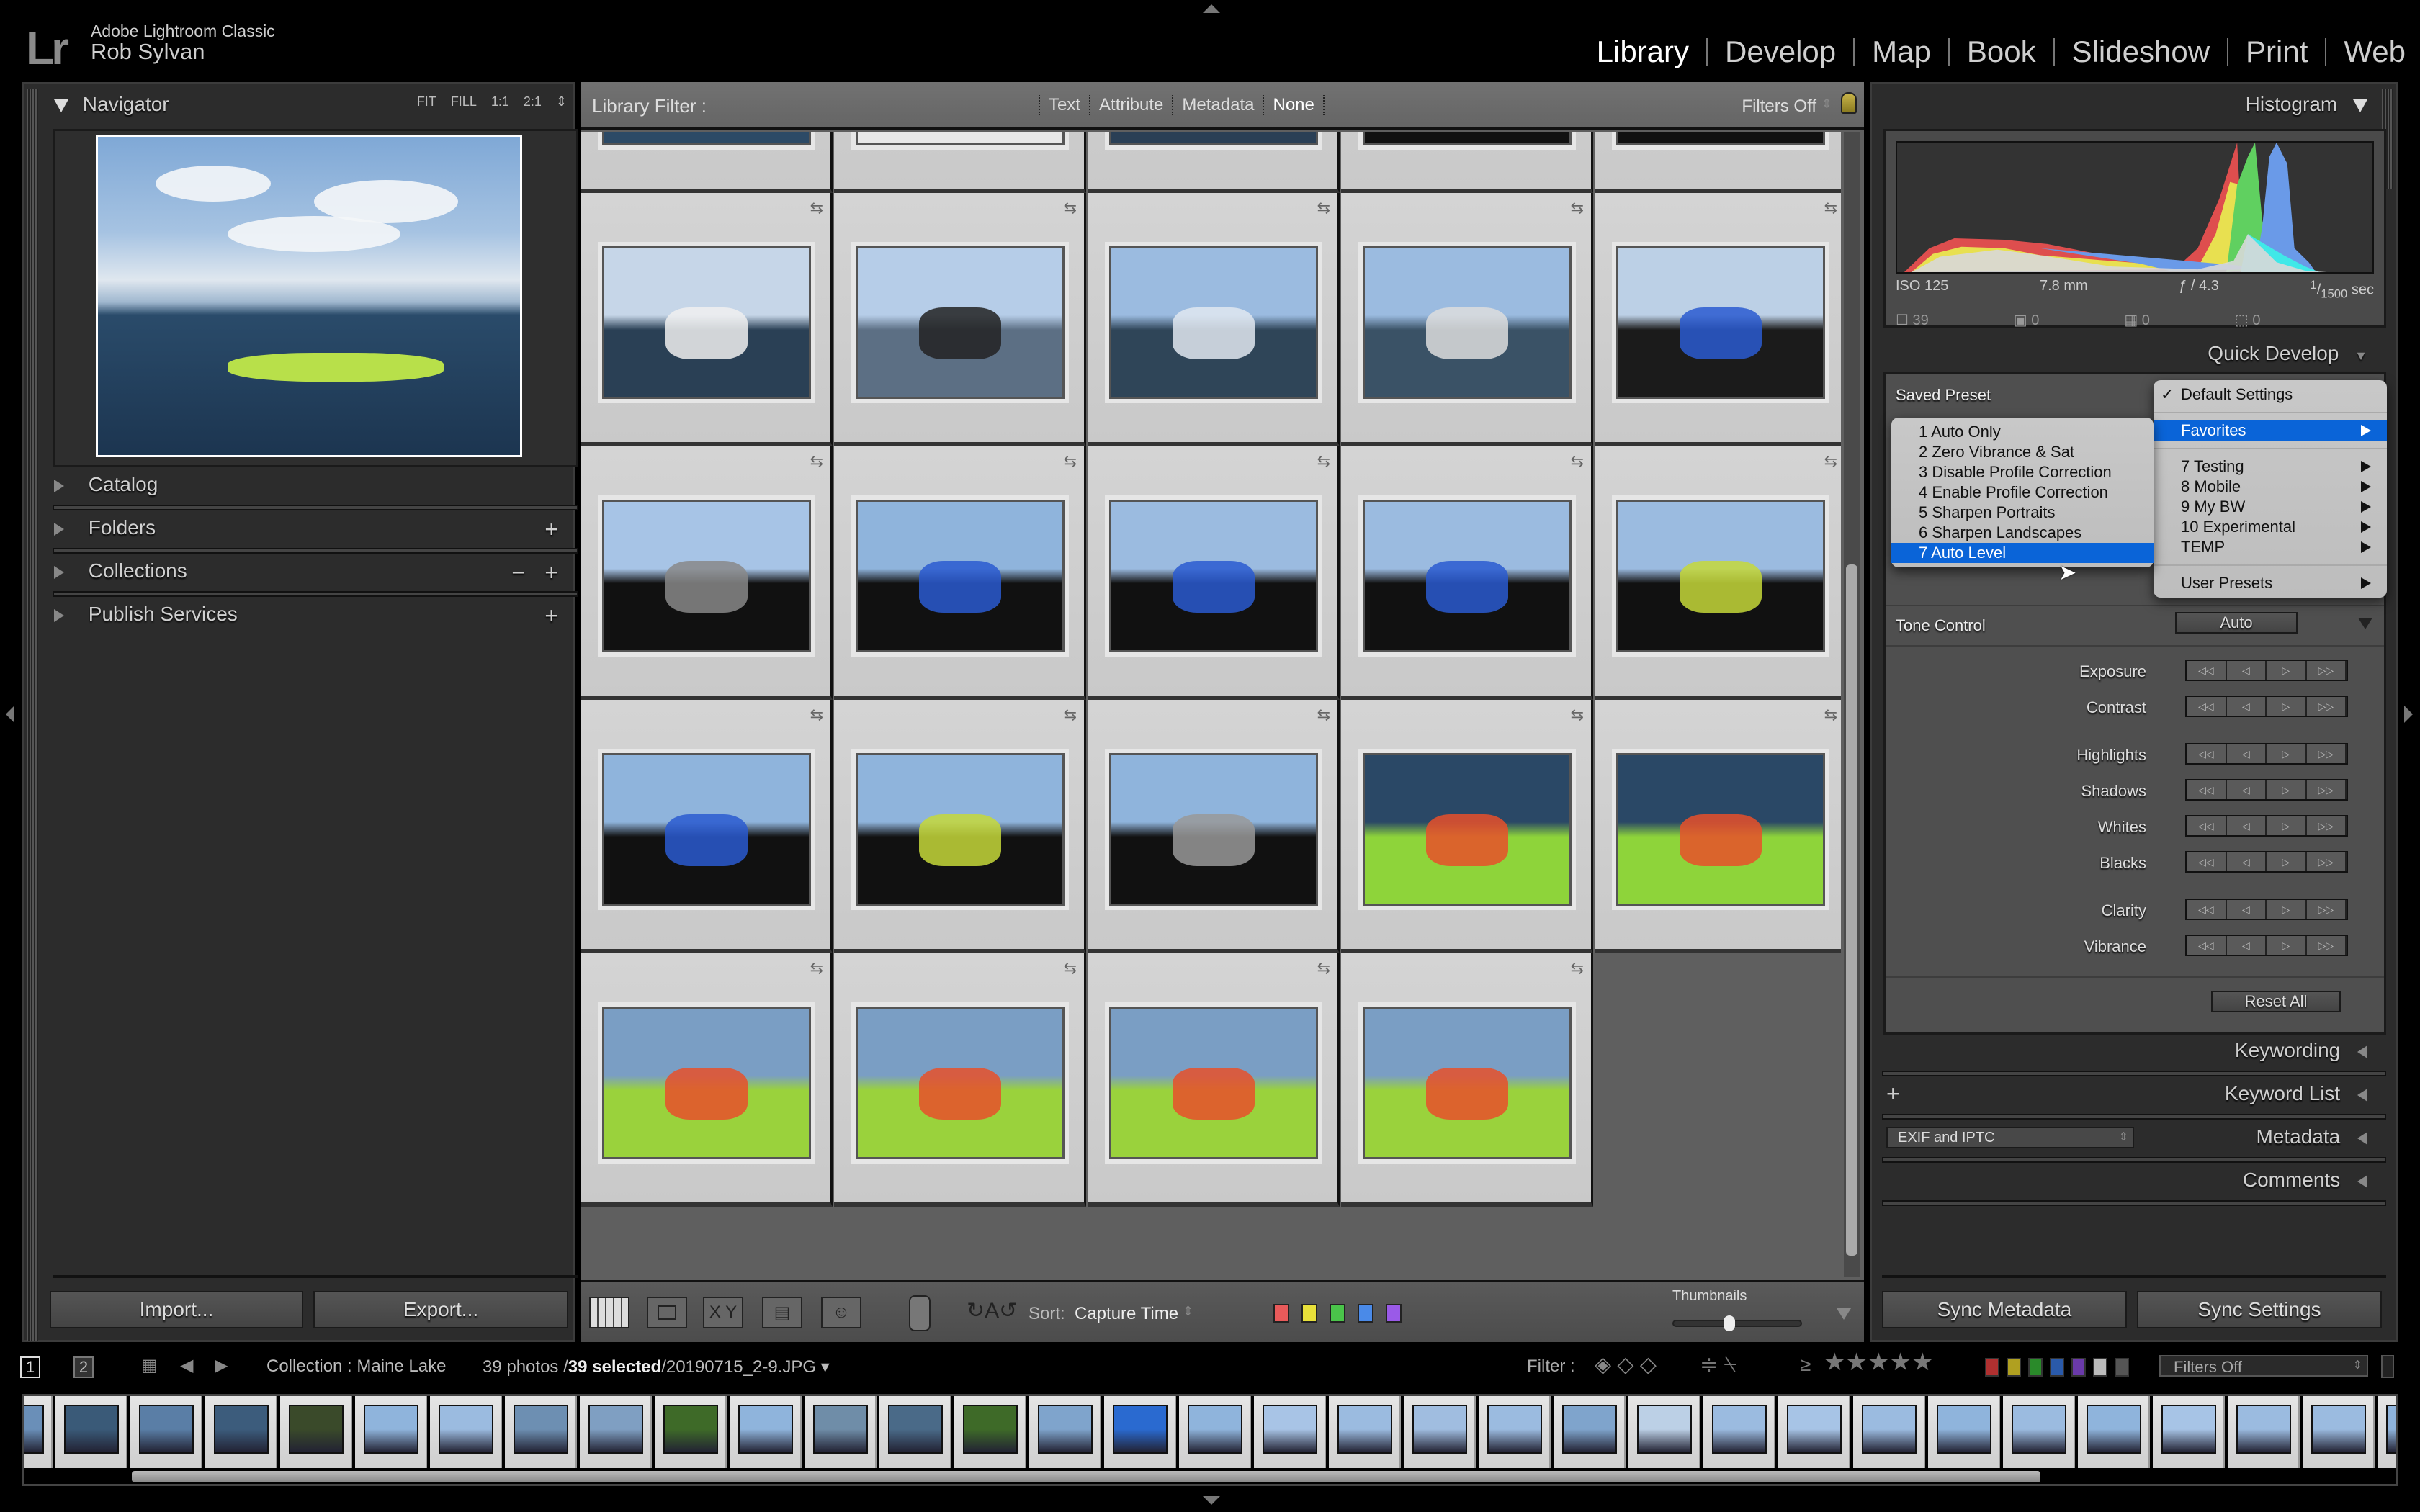 Image resolution: width=2420 pixels, height=1512 pixels. Describe the element at coordinates (533, 101) in the screenshot. I see `zoom-2-1: 2:1` at that location.